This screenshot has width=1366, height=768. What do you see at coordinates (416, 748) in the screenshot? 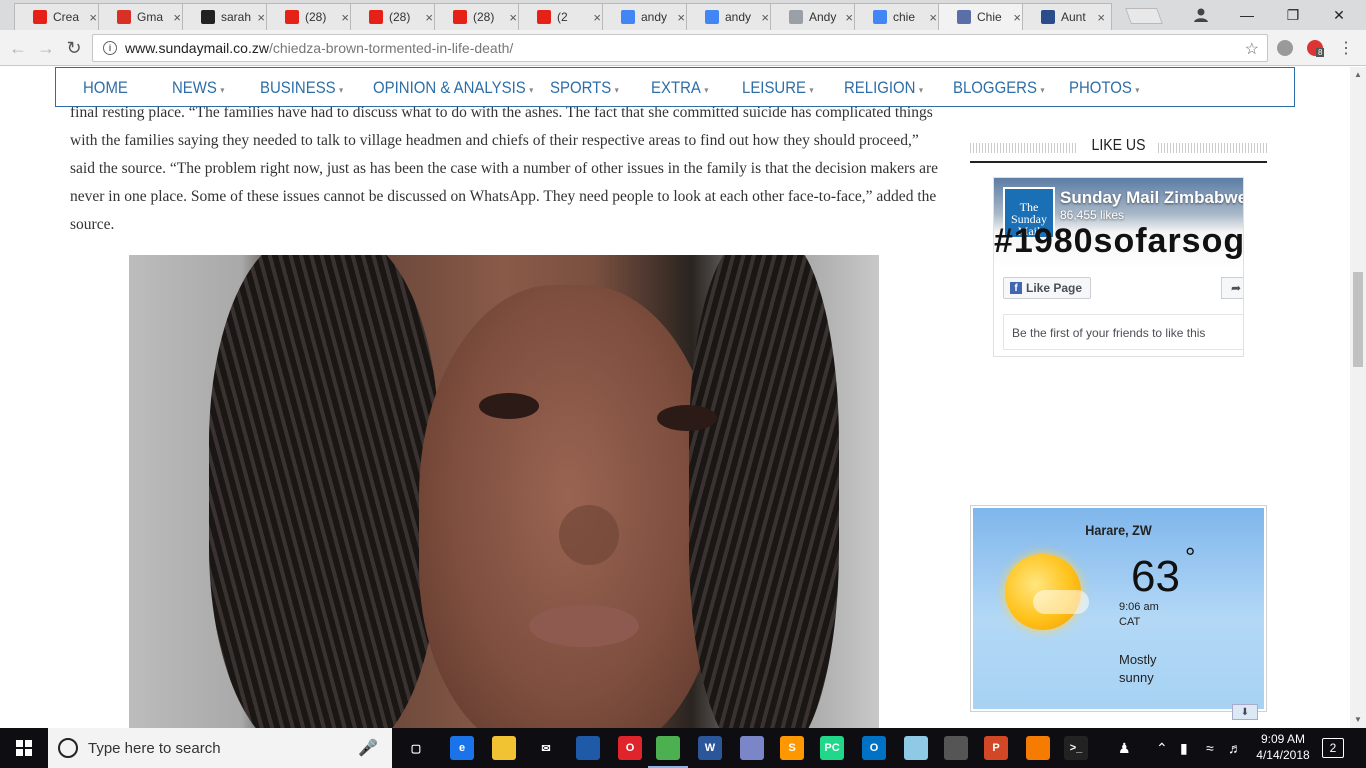
I see `task-view-icon: ▢` at bounding box center [416, 748].